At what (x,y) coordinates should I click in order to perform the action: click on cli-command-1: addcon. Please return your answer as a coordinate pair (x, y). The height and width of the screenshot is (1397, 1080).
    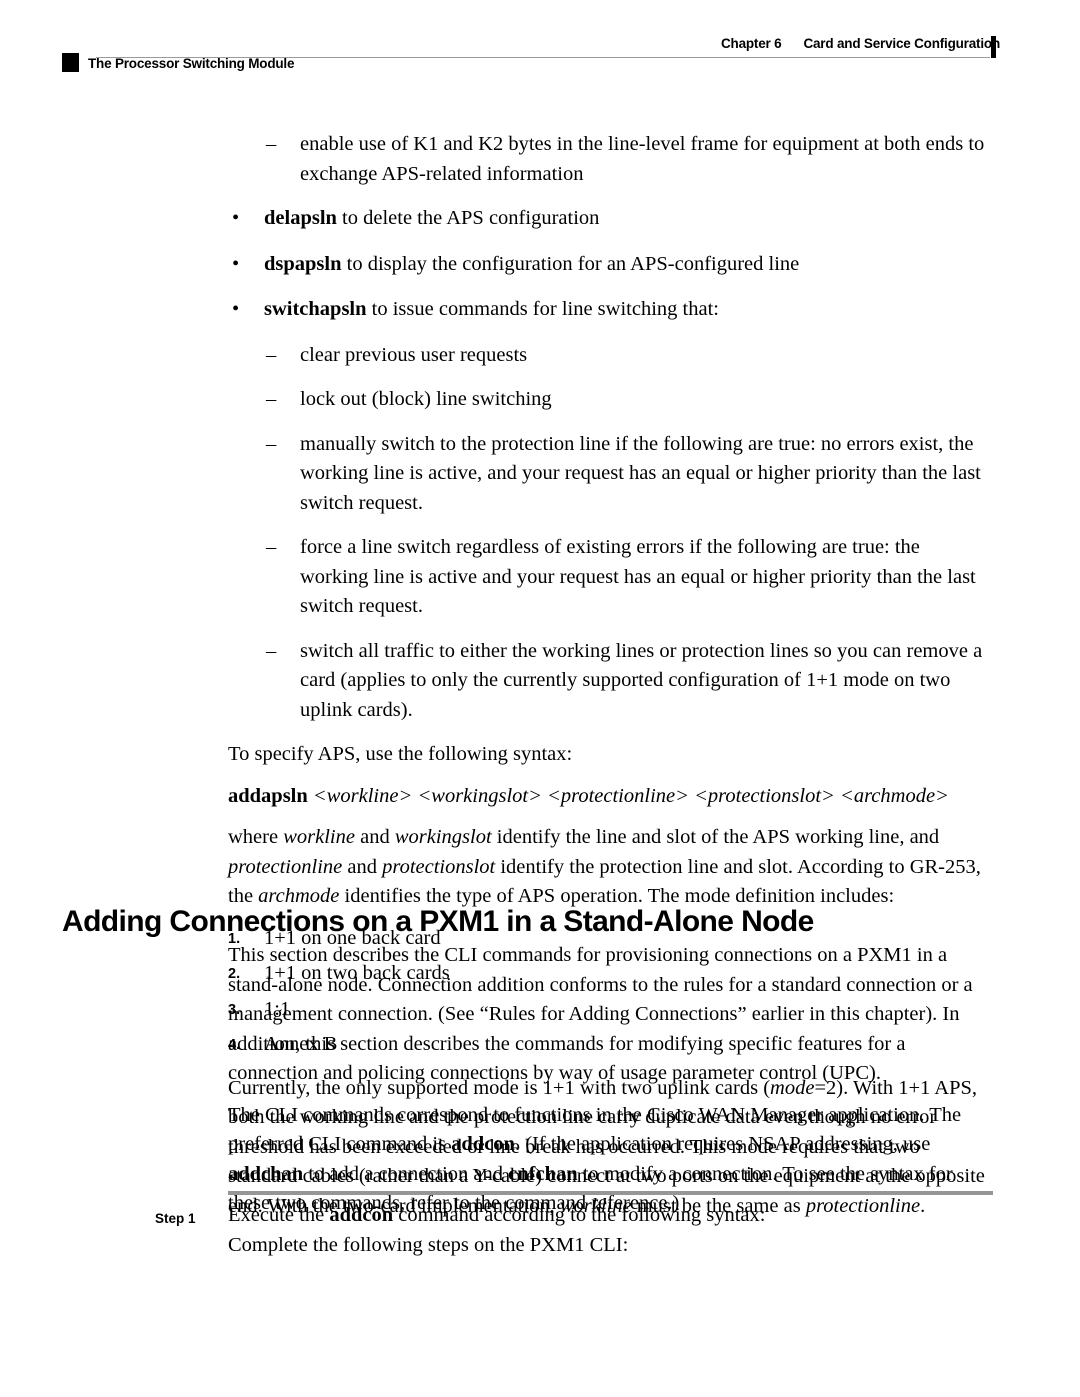
    Looking at the image, I should click on (483, 1144).